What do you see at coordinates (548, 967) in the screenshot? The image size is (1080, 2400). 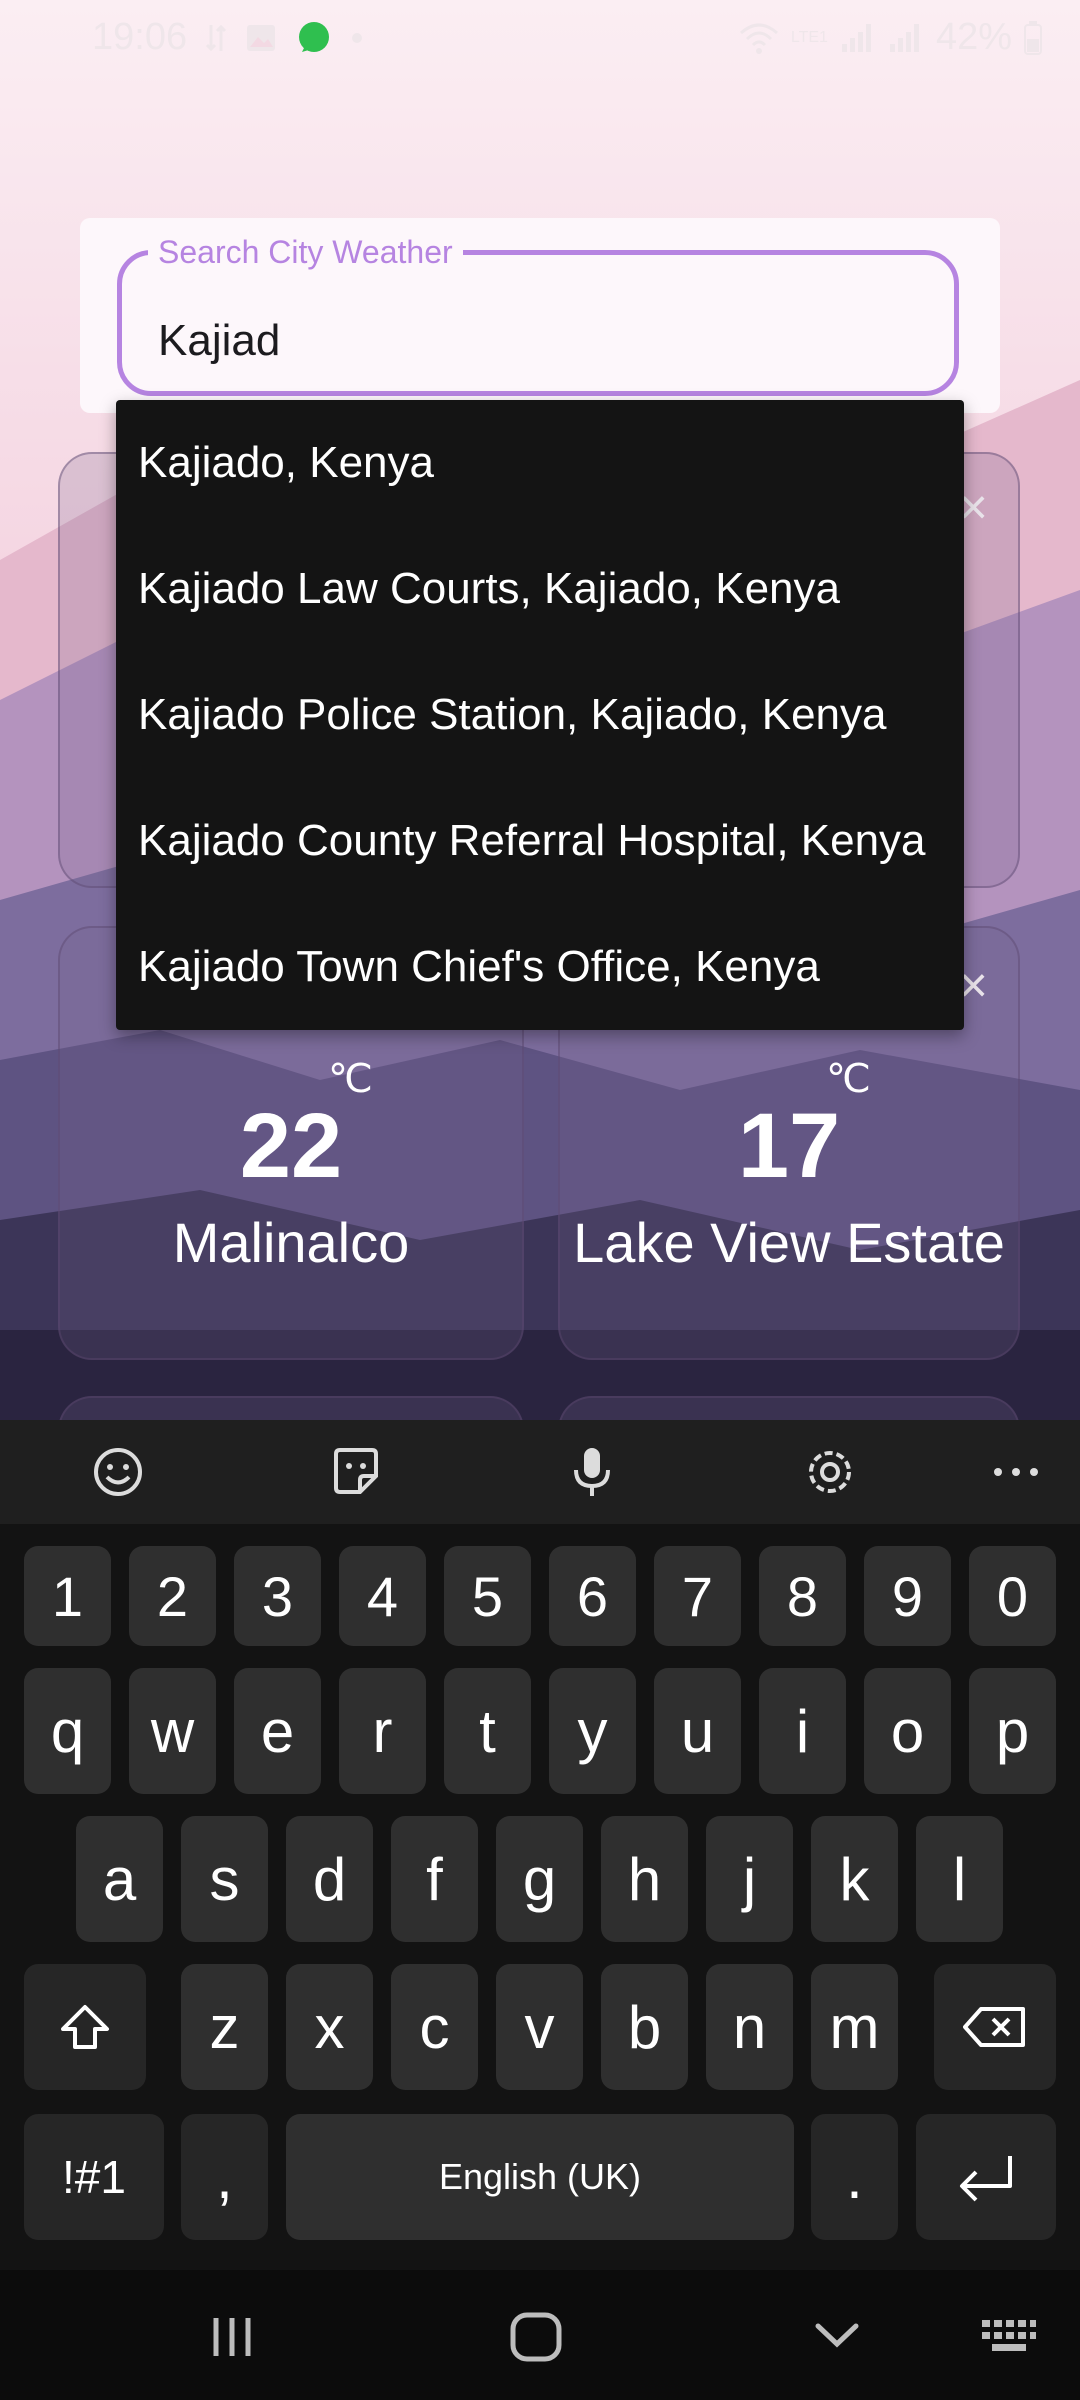 I see `suggestion-item: Kajiado Town Chief's Office, Kenya` at bounding box center [548, 967].